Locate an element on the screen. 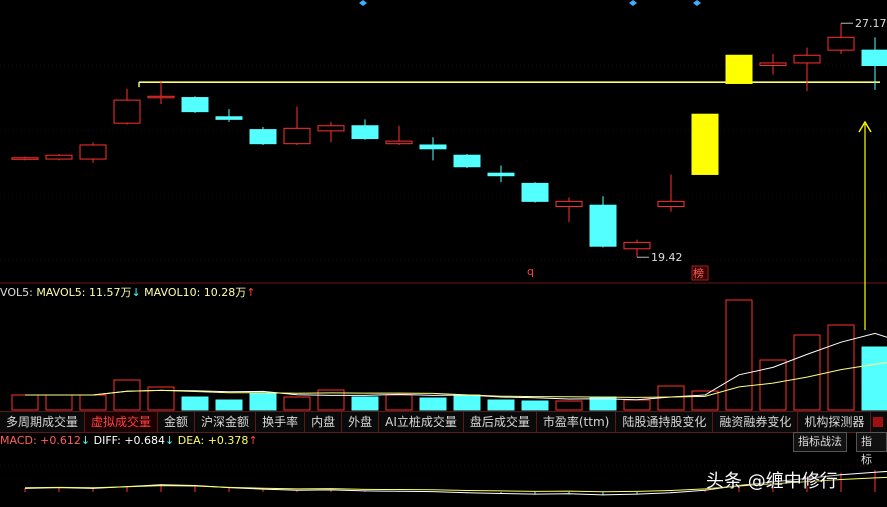  diff-label: DIFF: +0.684 is located at coordinates (129, 440).